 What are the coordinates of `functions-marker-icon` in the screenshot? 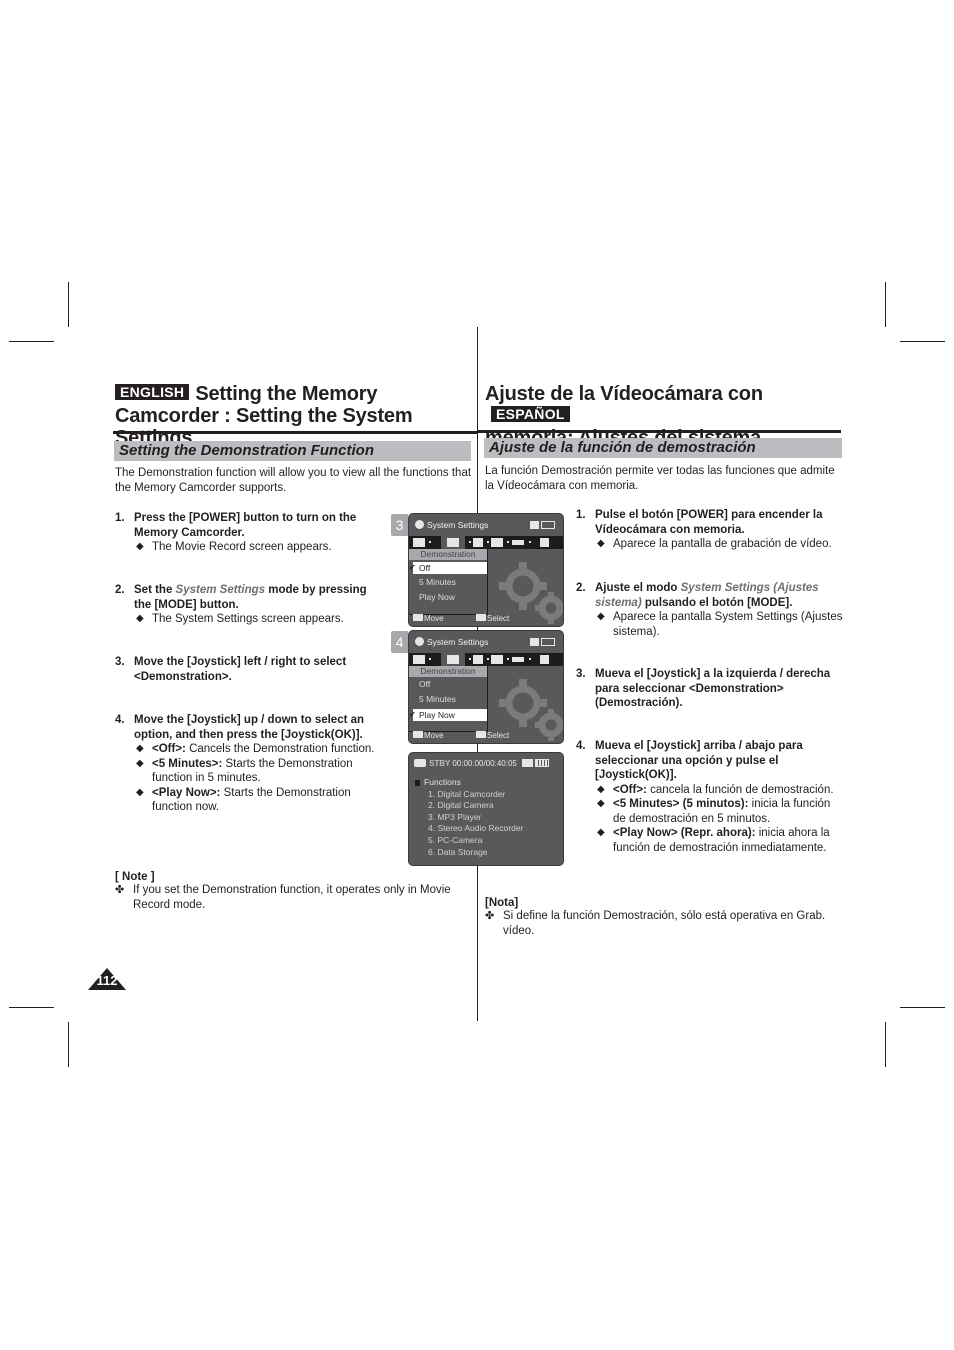 It's located at (417, 783).